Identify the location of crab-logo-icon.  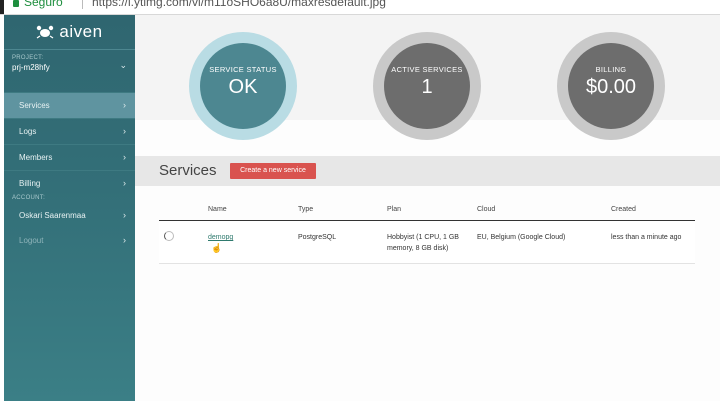
(45, 31).